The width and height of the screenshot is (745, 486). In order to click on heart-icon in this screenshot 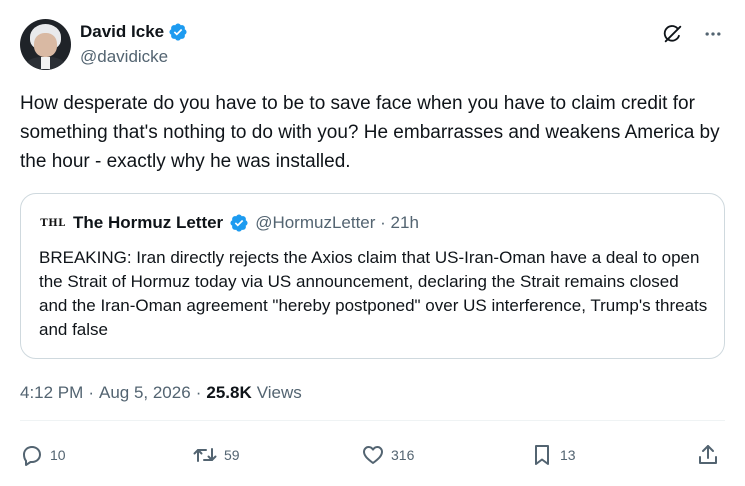, I will do `click(373, 455)`.